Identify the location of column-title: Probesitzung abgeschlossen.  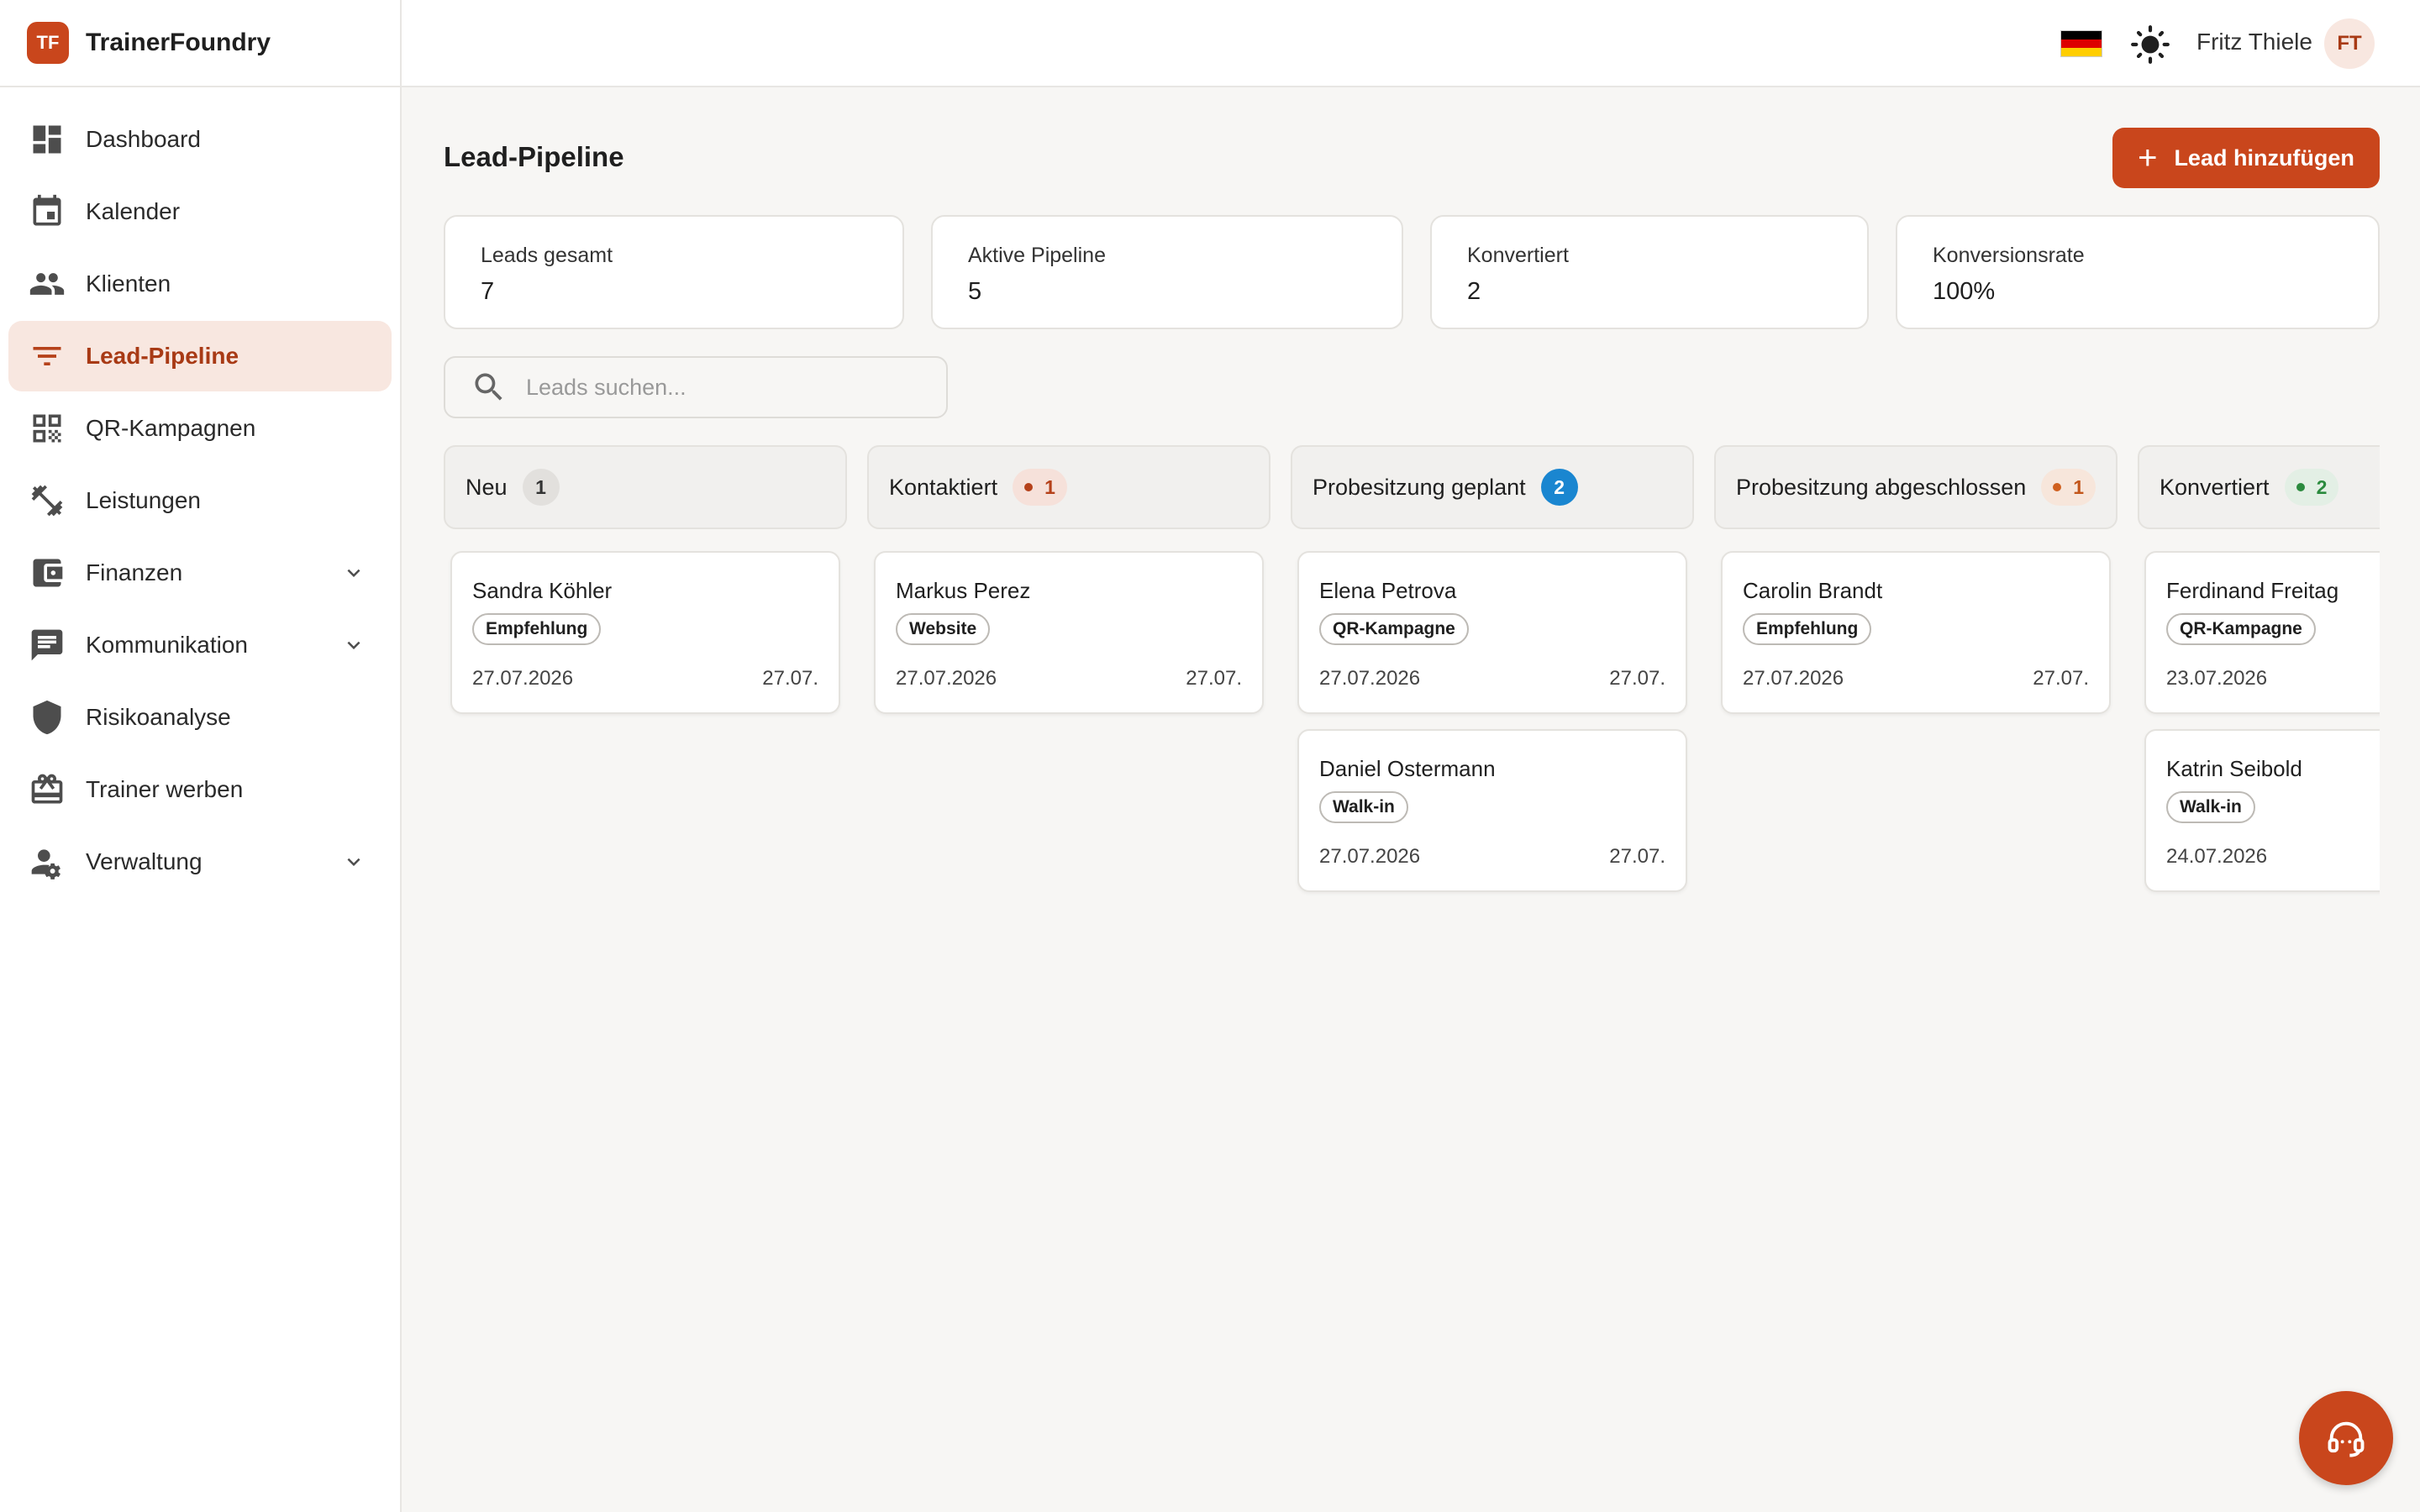
(1881, 487).